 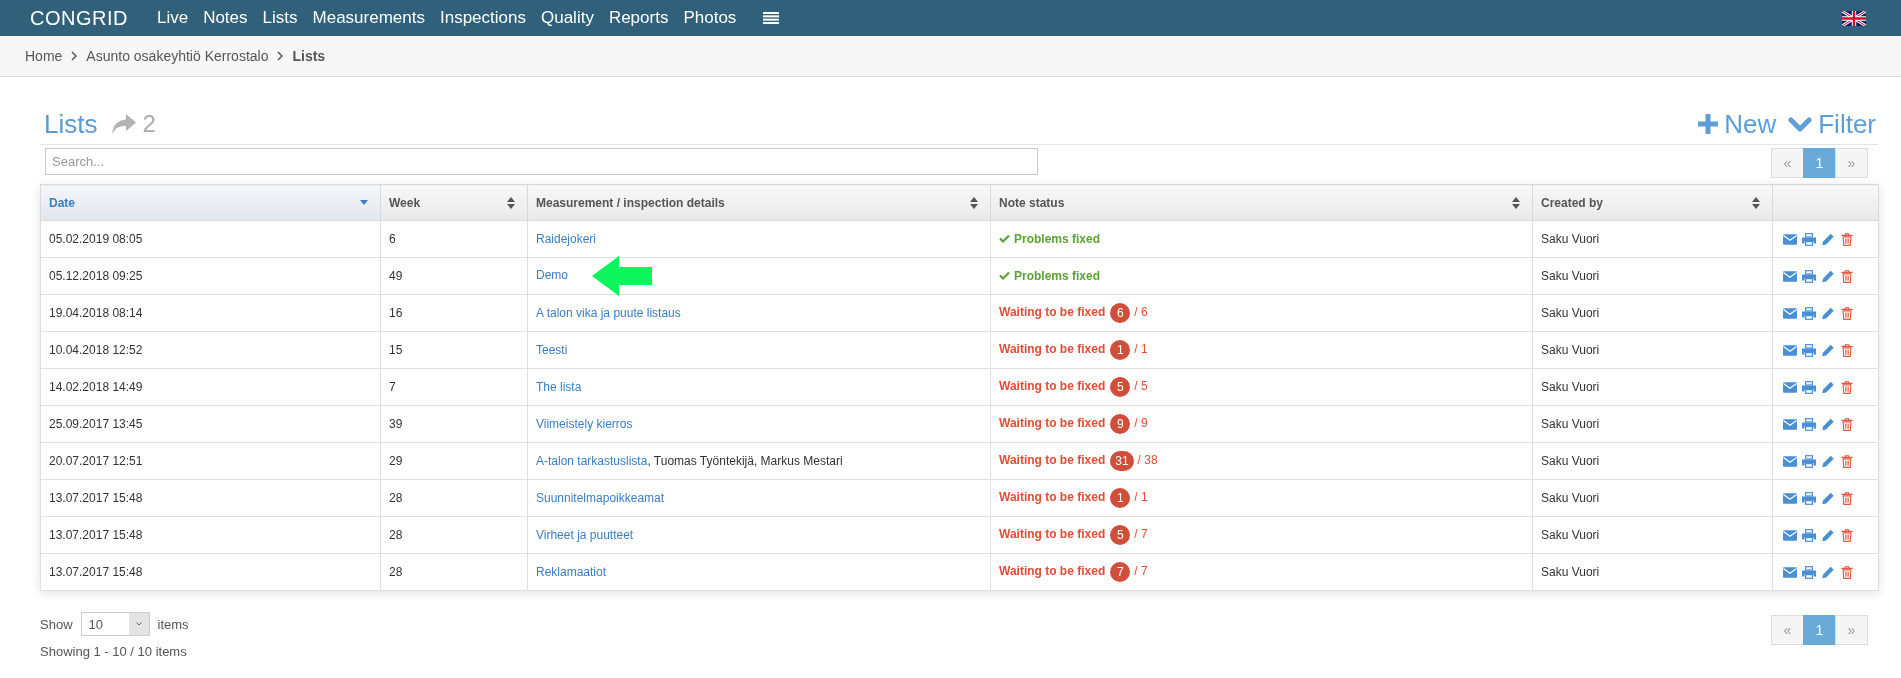 I want to click on count-badge: 5, so click(x=1120, y=535).